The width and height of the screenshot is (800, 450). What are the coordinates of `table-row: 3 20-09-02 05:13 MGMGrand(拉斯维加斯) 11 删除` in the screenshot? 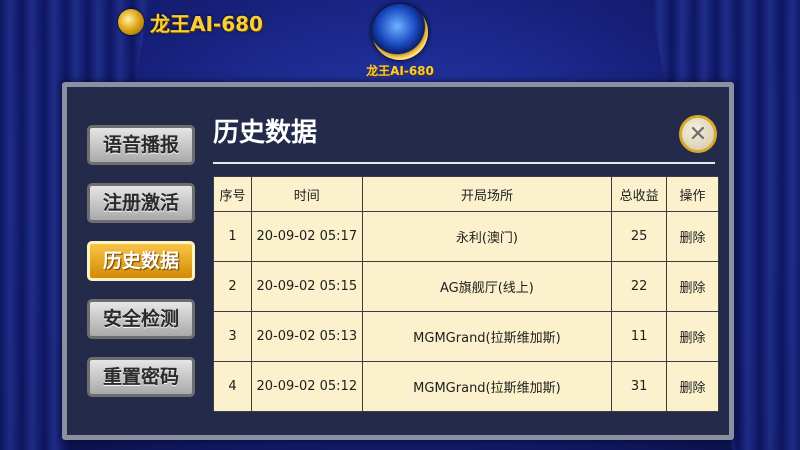 It's located at (466, 336).